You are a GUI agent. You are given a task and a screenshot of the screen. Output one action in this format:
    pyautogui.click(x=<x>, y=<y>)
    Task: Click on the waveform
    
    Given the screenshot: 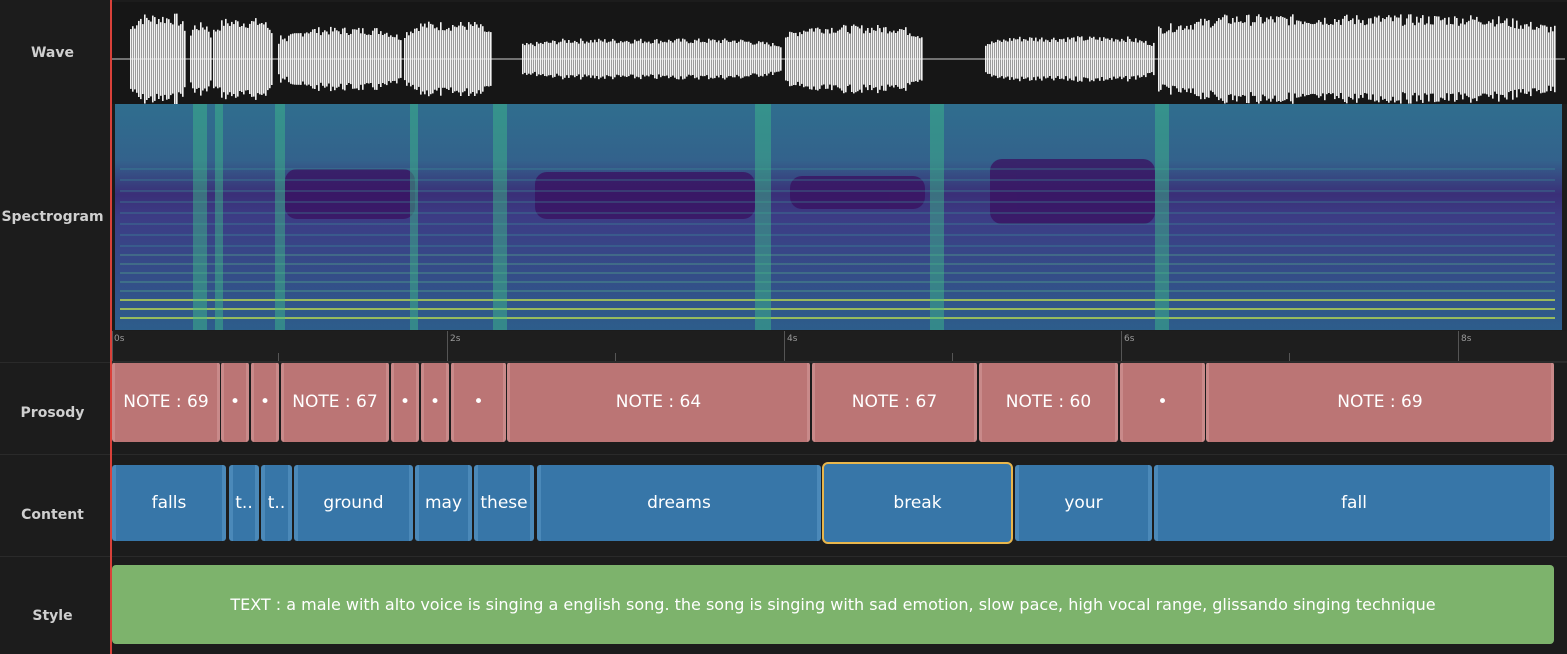 What is the action you would take?
    pyautogui.click(x=838, y=59)
    